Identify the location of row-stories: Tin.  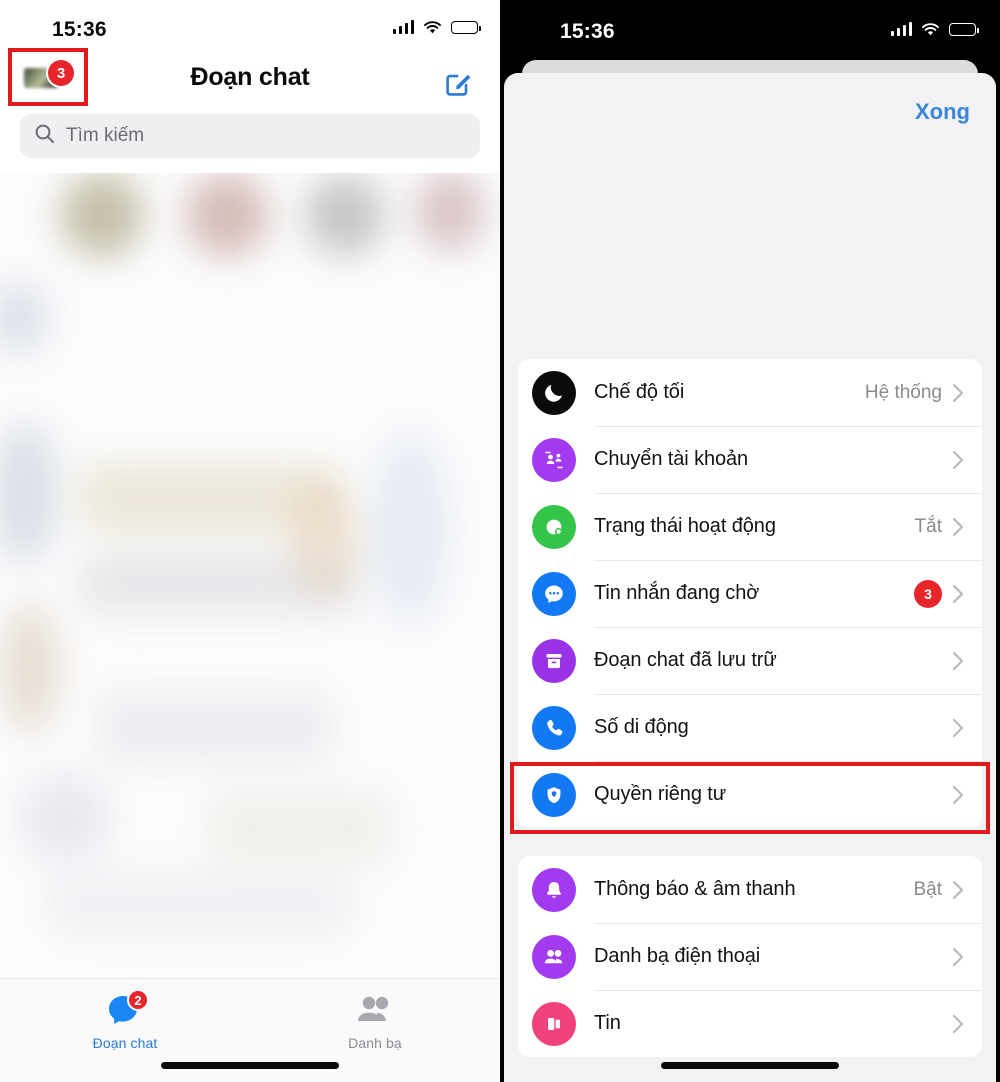
(750, 1023).